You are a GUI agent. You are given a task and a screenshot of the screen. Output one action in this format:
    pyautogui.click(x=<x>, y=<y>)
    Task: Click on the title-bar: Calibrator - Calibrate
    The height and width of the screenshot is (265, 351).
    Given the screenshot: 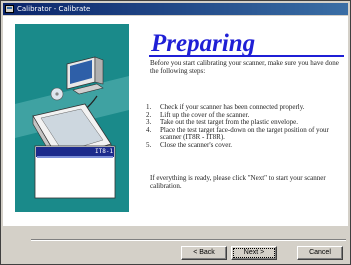 What is the action you would take?
    pyautogui.click(x=175, y=9)
    